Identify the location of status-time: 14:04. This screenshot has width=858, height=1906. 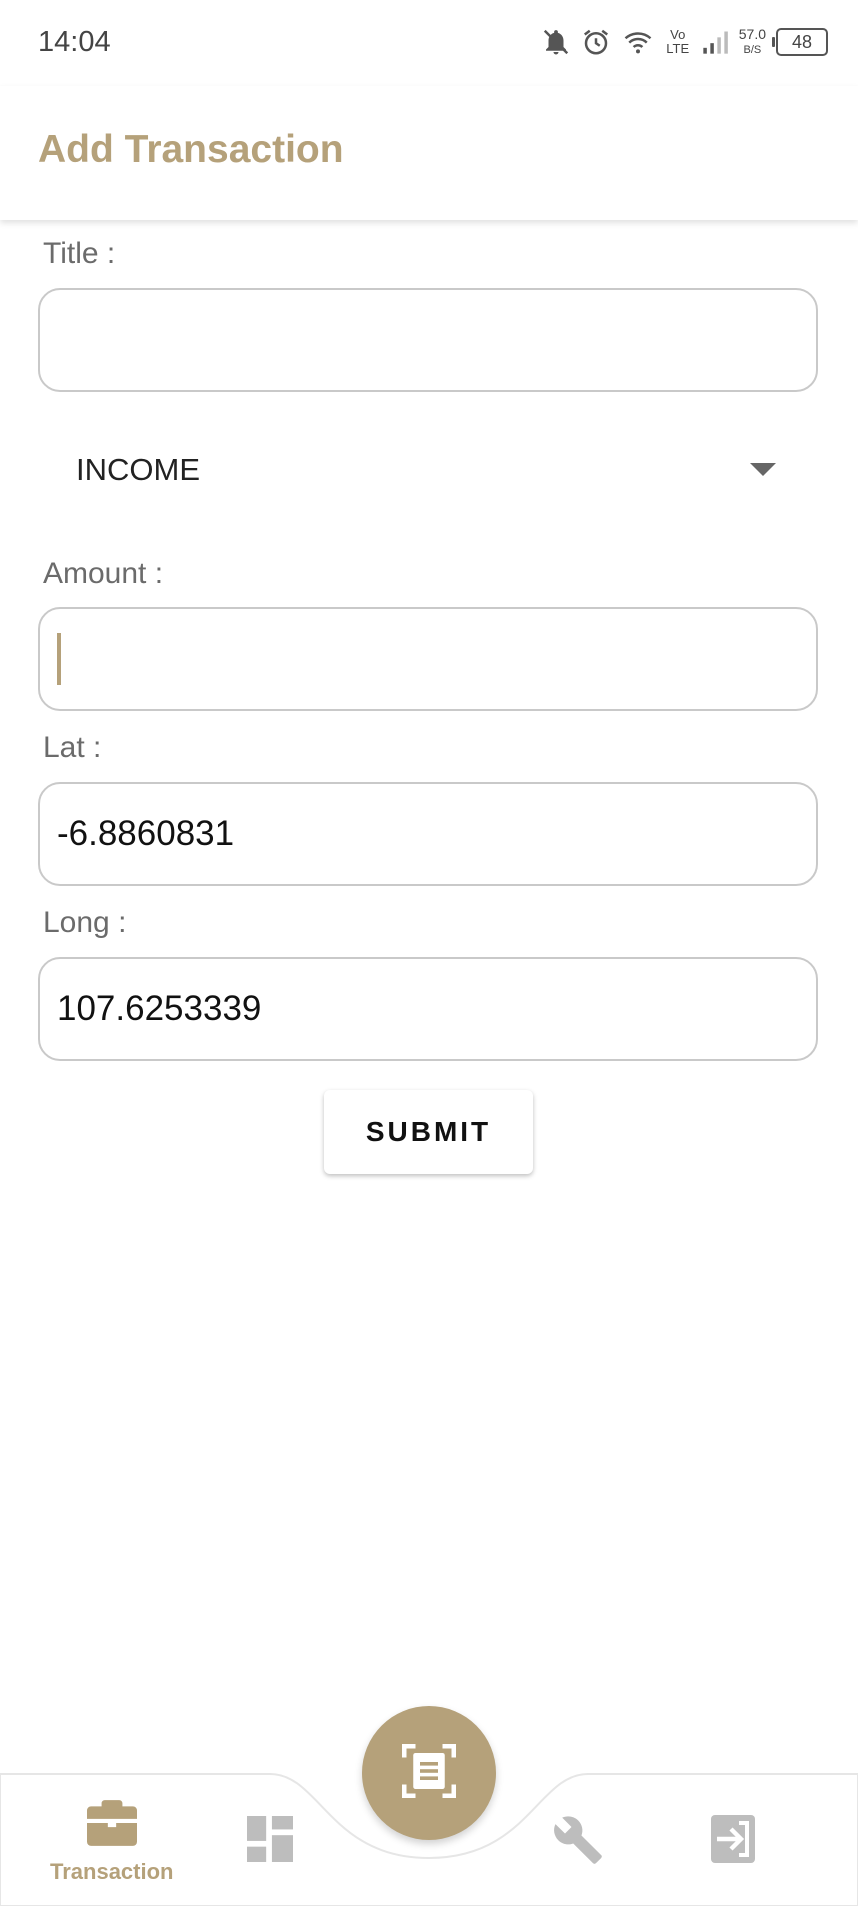
(74, 42).